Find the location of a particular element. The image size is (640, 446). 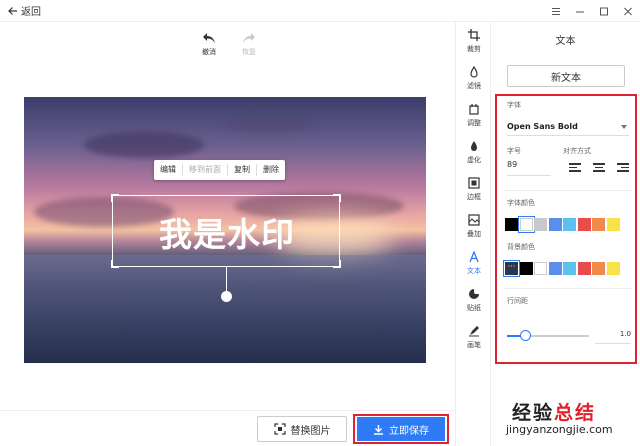

site-watermark-title: 经验总结 is located at coordinates (554, 411).